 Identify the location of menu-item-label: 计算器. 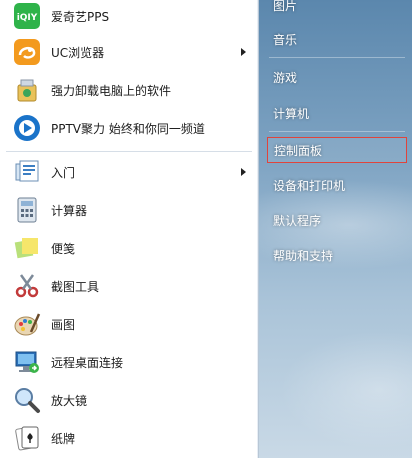
(69, 210).